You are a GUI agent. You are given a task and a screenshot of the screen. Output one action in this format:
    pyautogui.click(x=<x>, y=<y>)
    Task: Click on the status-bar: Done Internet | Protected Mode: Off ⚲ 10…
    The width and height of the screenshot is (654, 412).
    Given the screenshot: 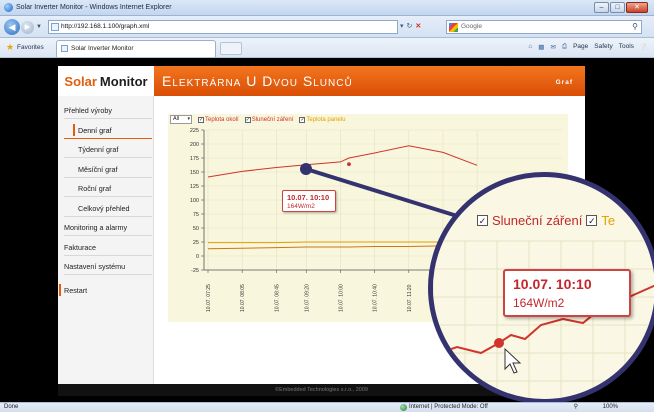 What is the action you would take?
    pyautogui.click(x=327, y=407)
    